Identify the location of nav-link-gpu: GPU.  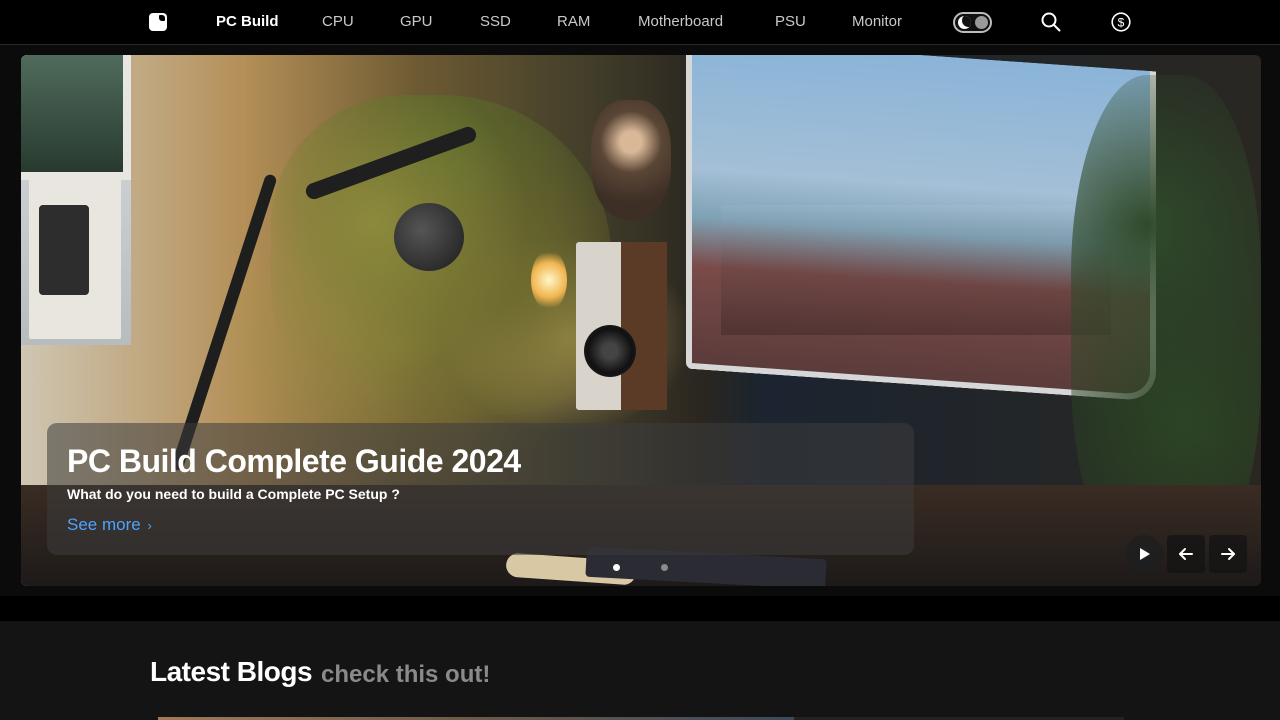
(416, 21).